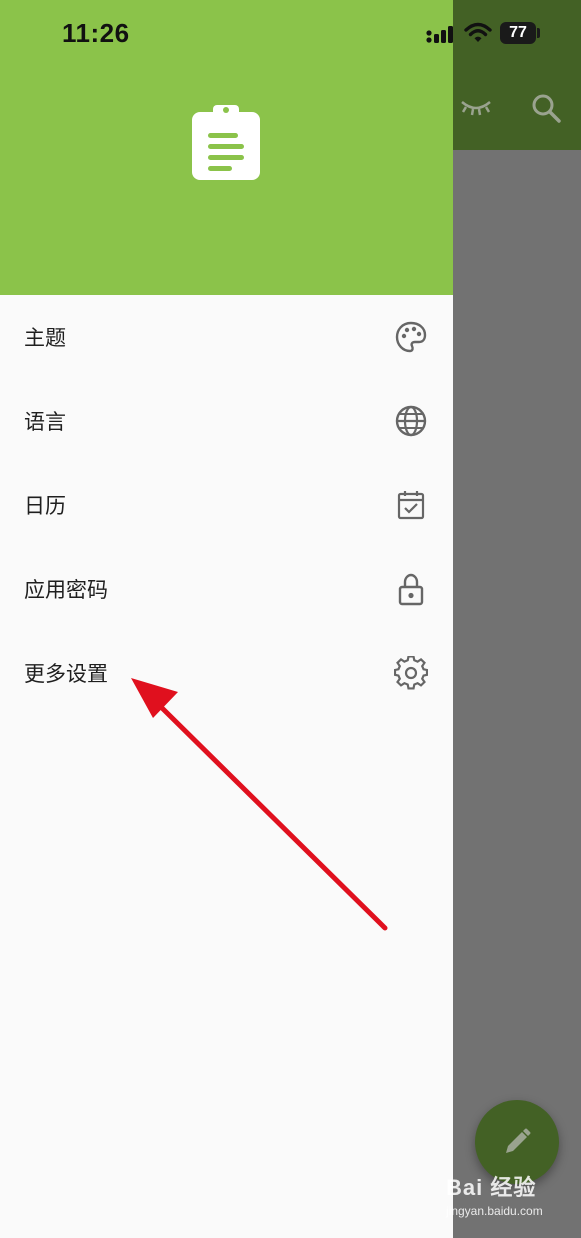  Describe the element at coordinates (66, 590) in the screenshot. I see `menu-item-label: 应用密码` at that location.